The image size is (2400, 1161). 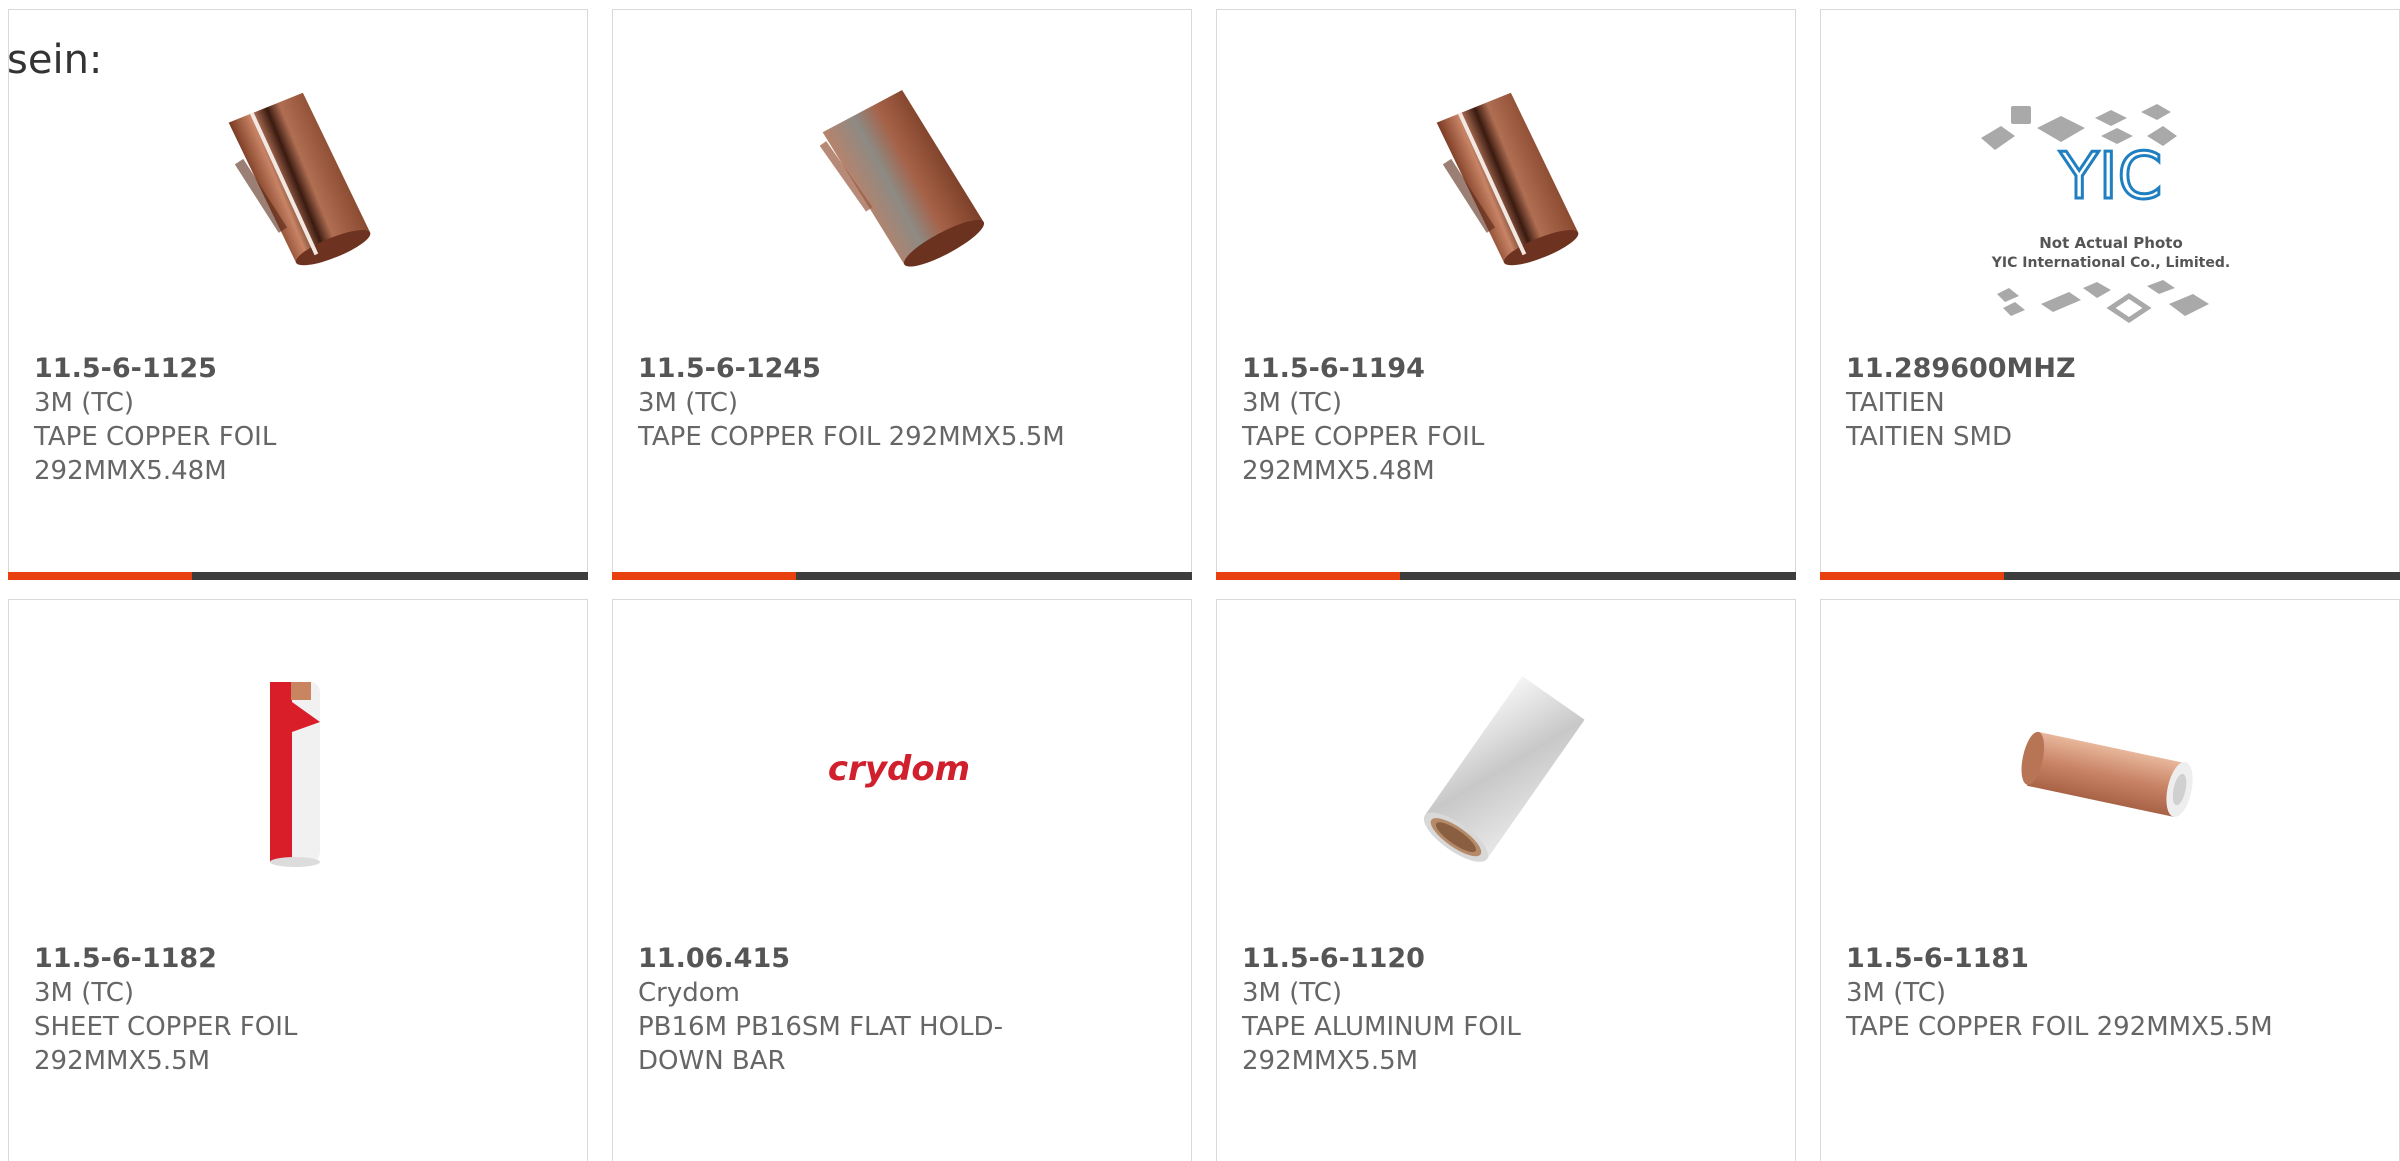 What do you see at coordinates (294, 959) in the screenshot?
I see `part-number: 11.5-6-1182` at bounding box center [294, 959].